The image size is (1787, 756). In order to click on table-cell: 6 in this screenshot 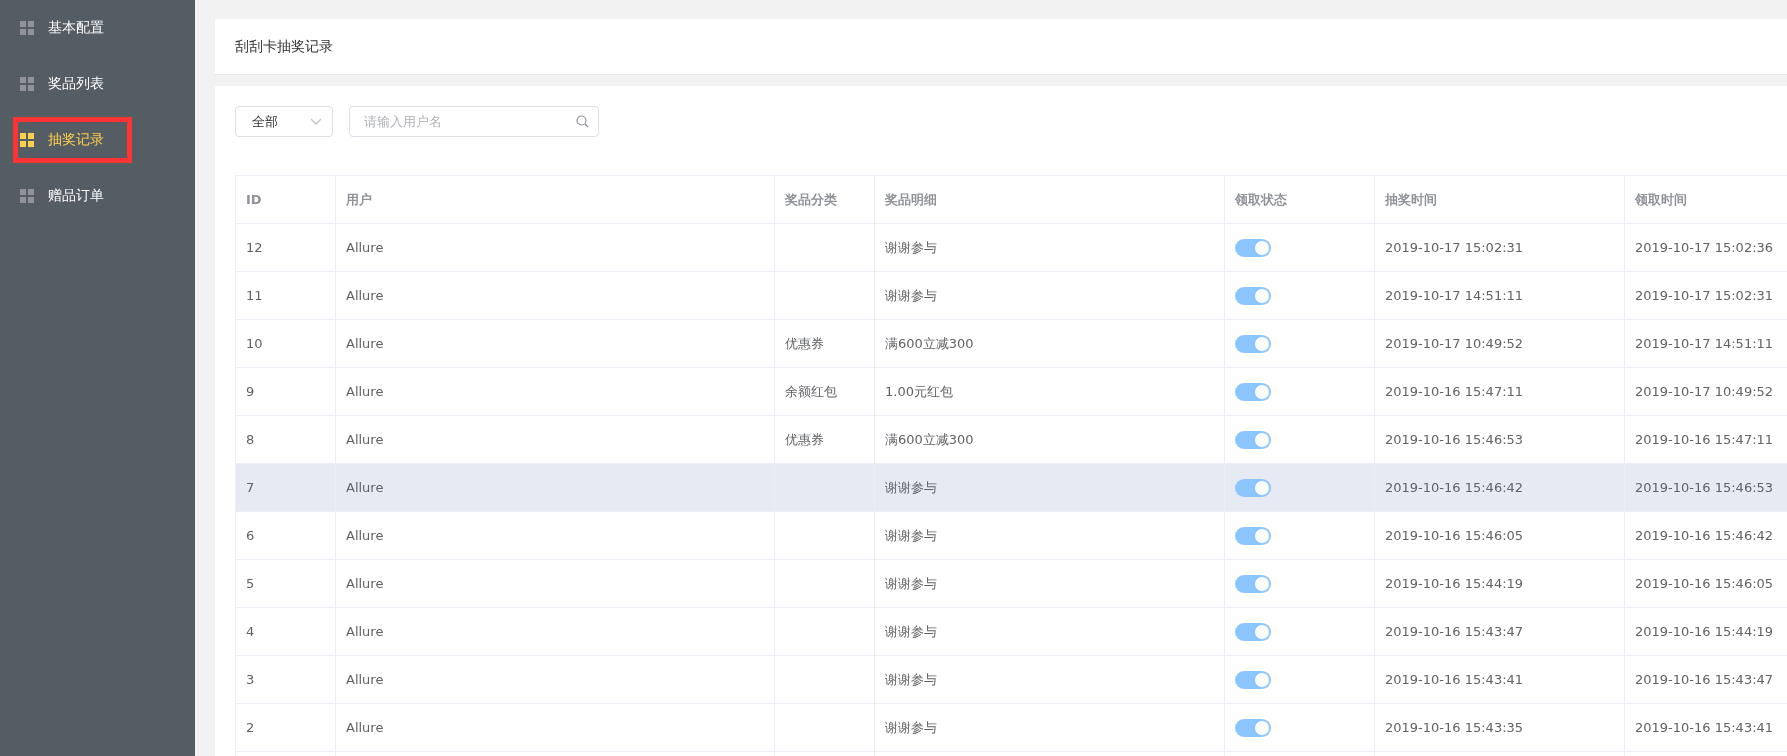, I will do `click(250, 535)`.